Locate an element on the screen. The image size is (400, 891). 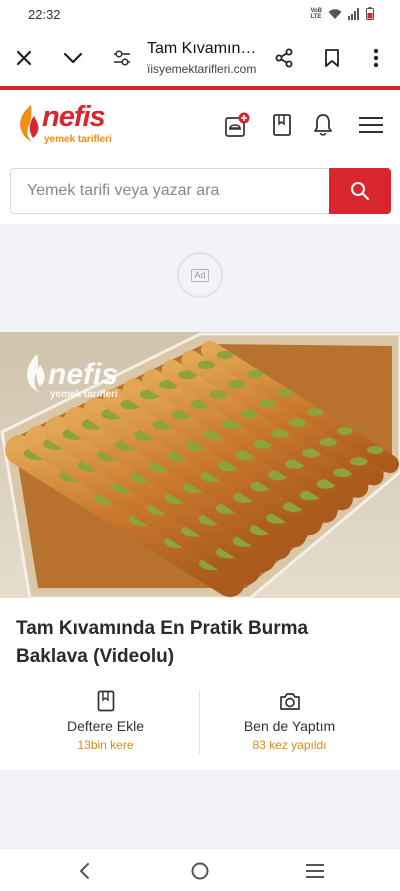
i-made-it-button: Ben de Yaptım 83 kez yapıldı is located at coordinates (289, 723).